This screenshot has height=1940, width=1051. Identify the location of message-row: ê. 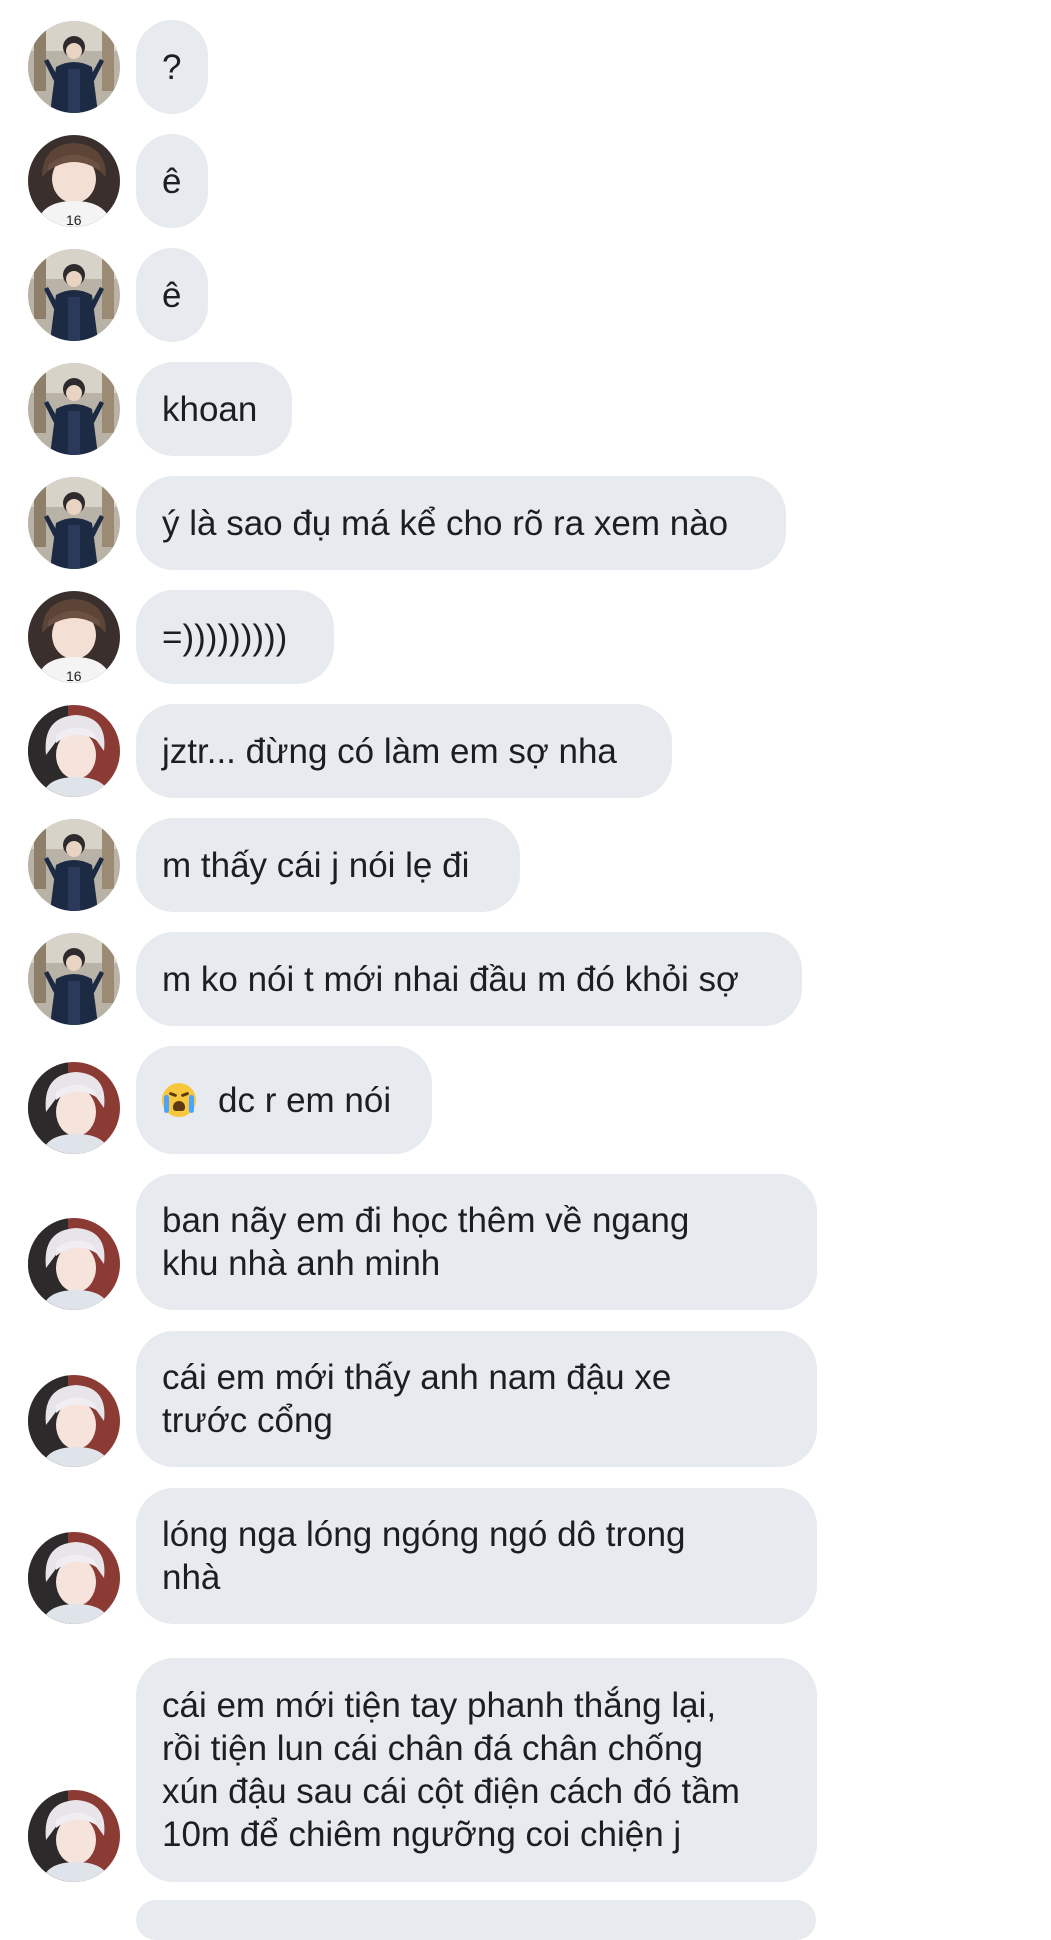
(525, 295).